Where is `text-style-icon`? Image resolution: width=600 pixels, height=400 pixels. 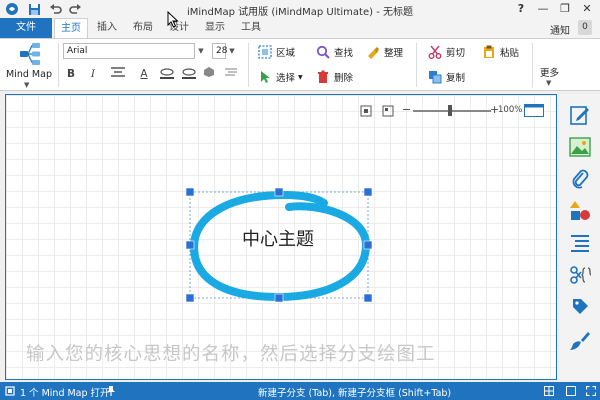 text-style-icon is located at coordinates (231, 74).